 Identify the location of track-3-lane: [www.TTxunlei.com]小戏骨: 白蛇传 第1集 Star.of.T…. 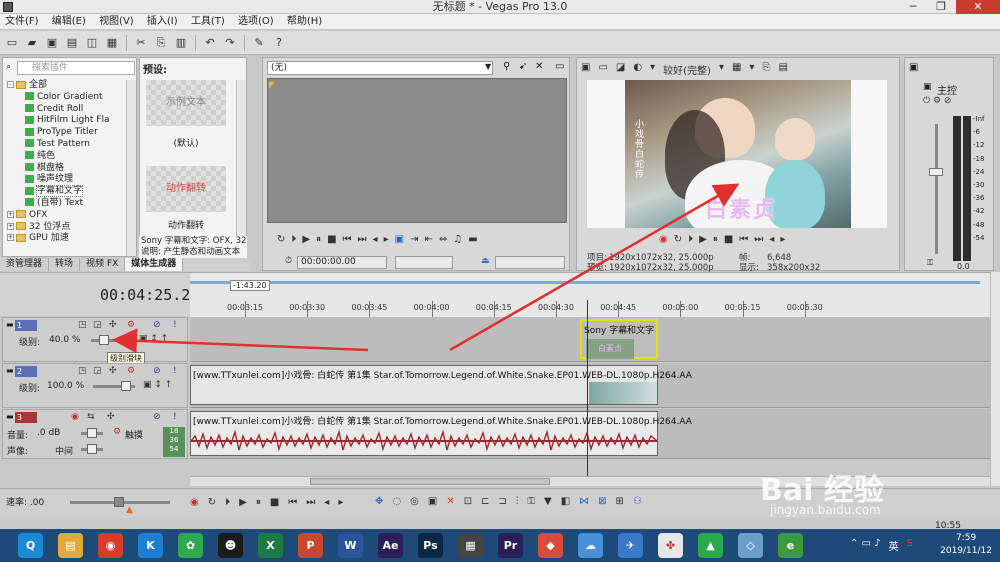
(590, 434).